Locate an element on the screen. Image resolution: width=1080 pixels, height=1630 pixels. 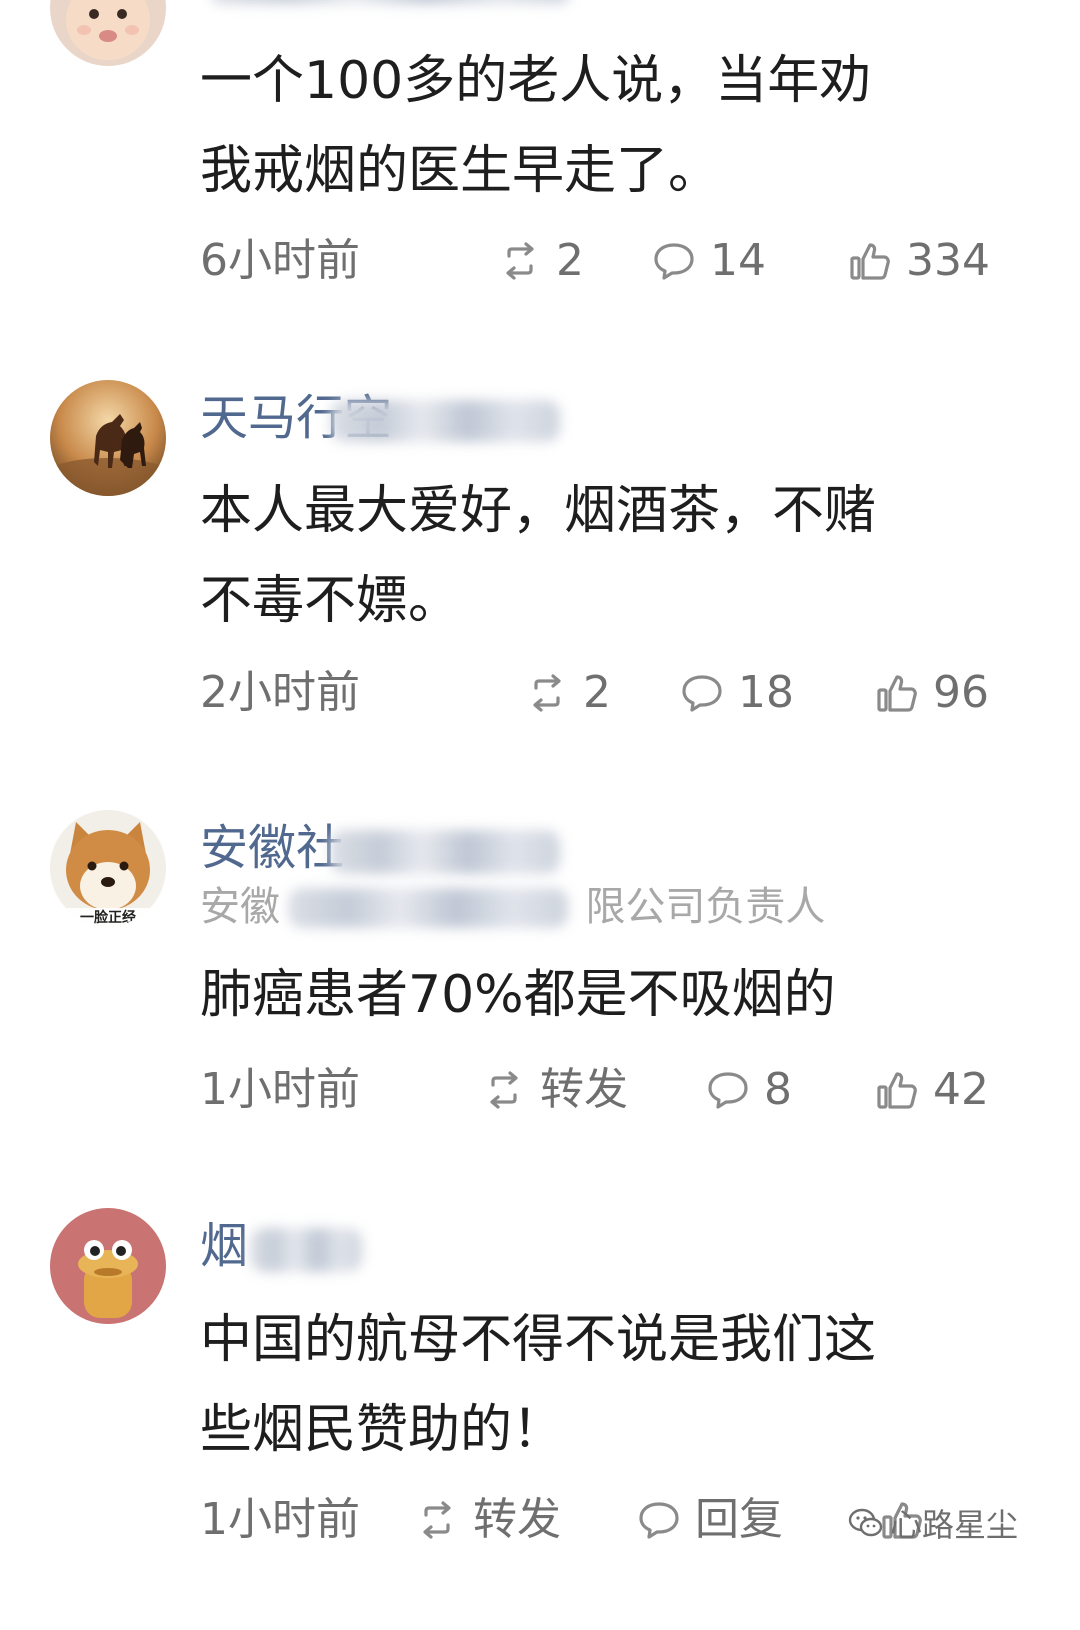
reply-button: 14 is located at coordinates (709, 261).